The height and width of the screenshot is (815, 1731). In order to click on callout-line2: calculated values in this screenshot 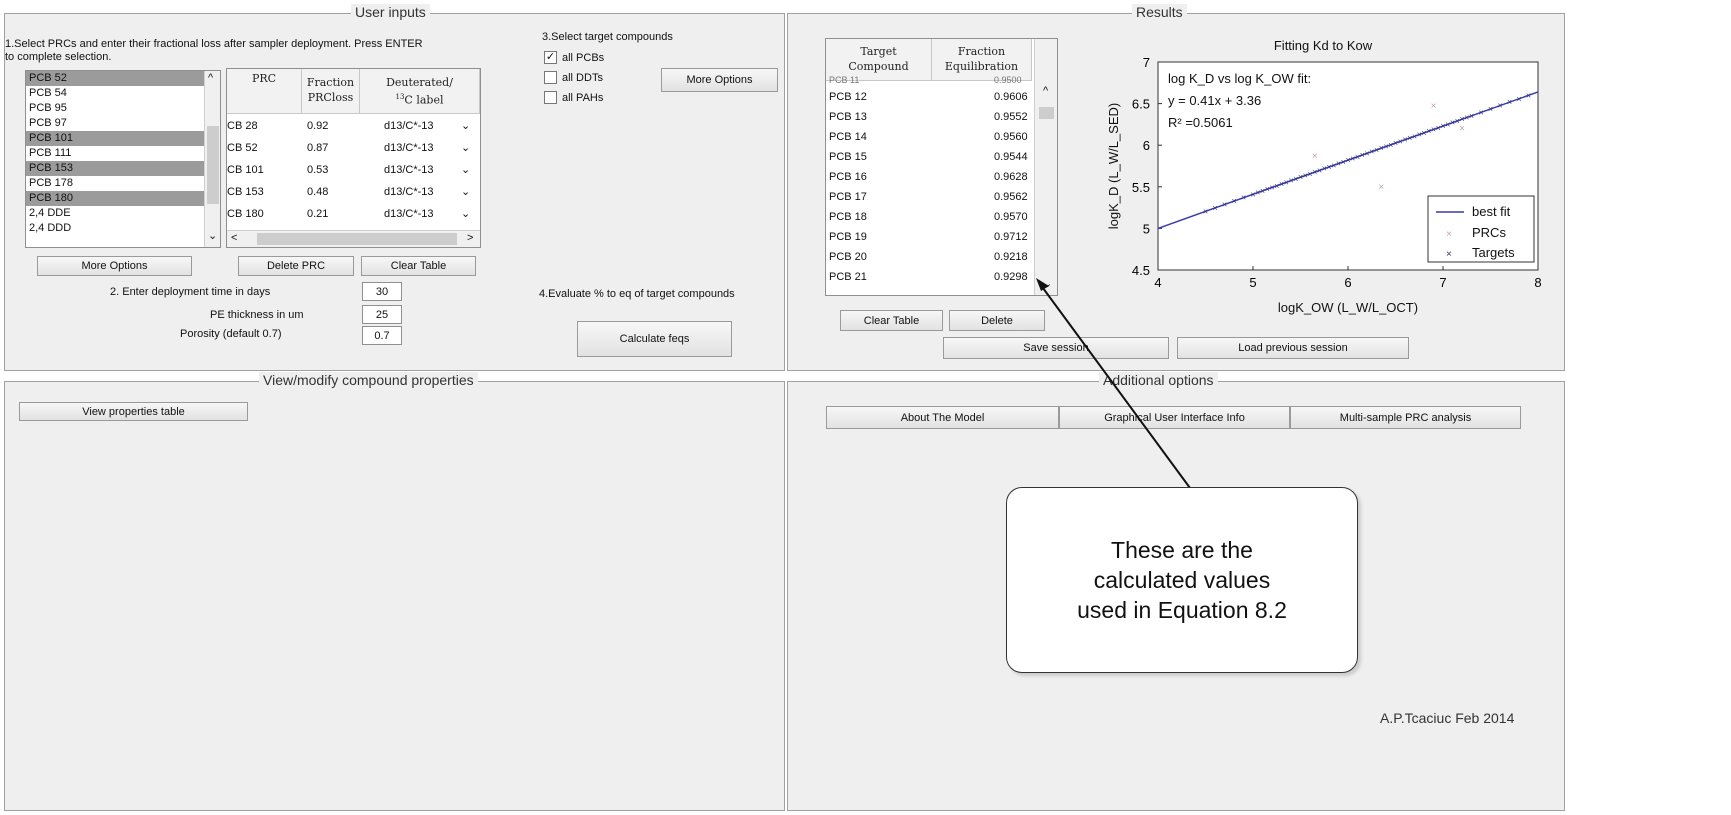, I will do `click(1182, 580)`.